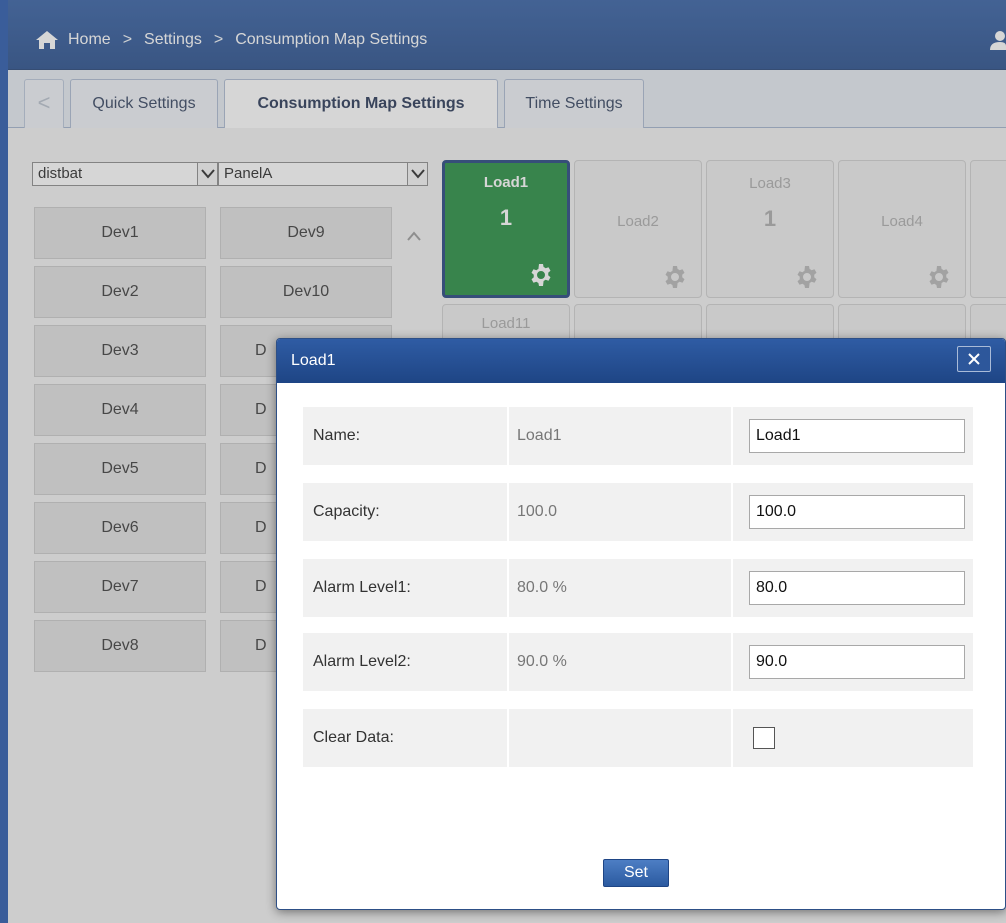 This screenshot has width=1006, height=923. I want to click on close-button, so click(974, 359).